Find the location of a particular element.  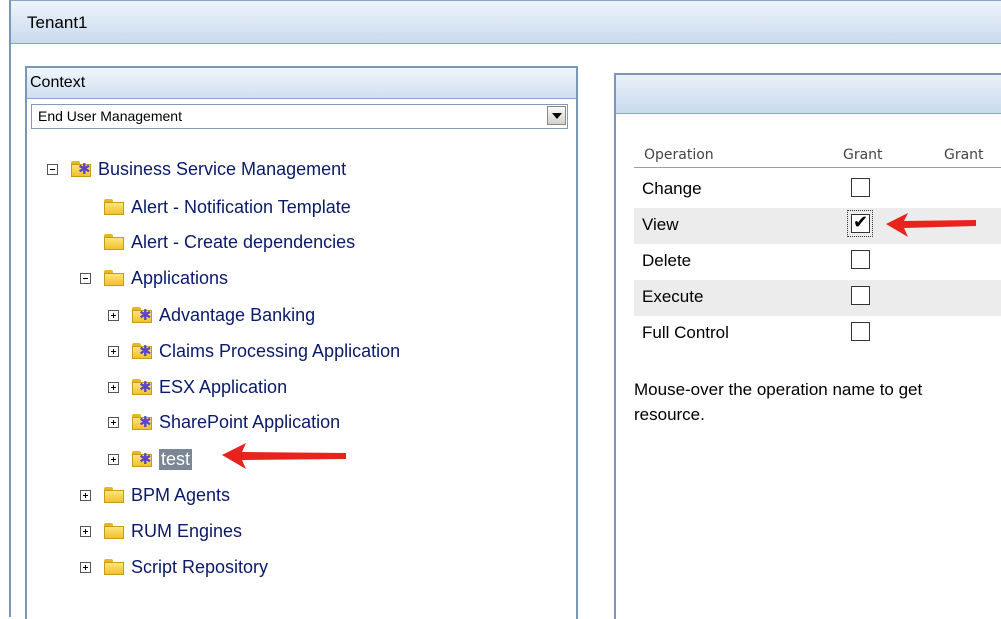

tree-item: ✱ Claims Processing Application is located at coordinates (254, 351).